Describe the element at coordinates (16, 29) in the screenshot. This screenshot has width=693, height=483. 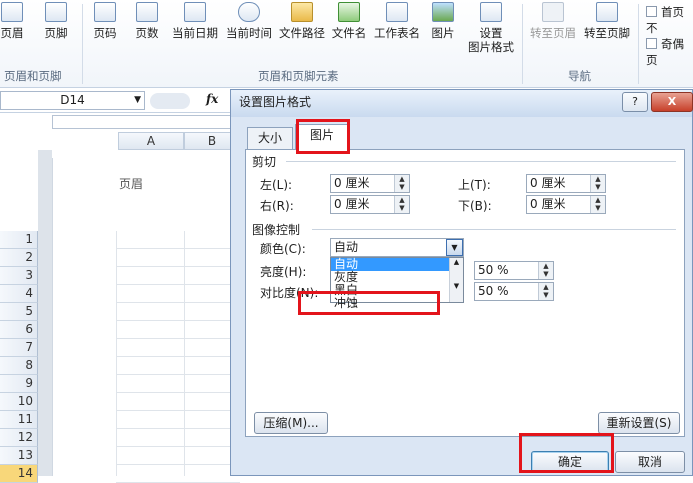
I see `header-button: 页眉` at that location.